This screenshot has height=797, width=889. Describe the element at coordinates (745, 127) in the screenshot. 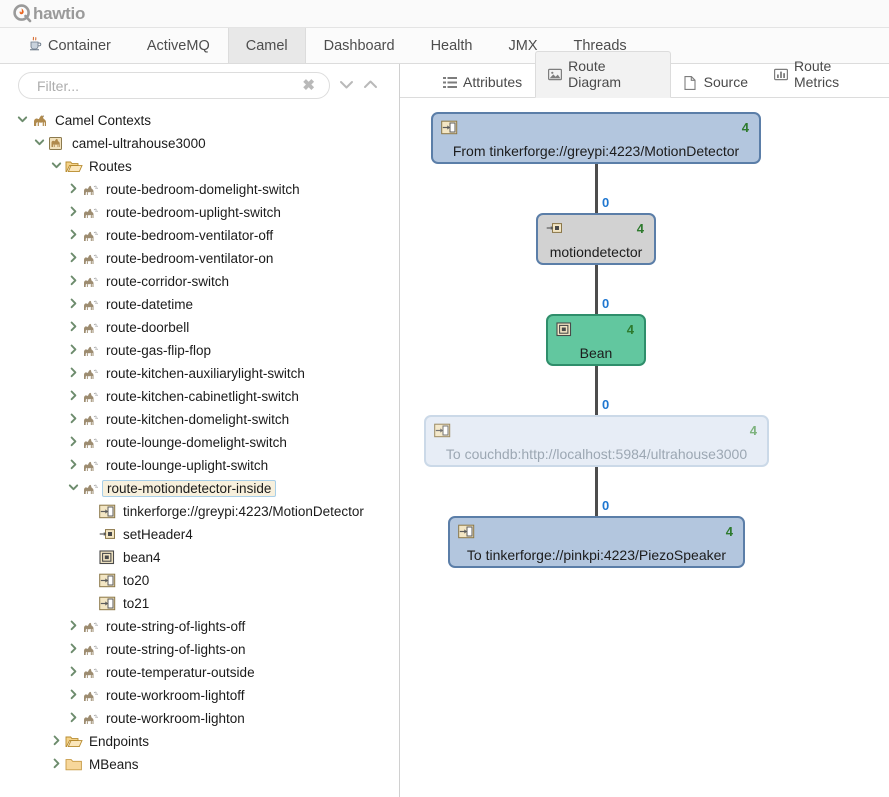

I see `route-node-count: 4` at that location.